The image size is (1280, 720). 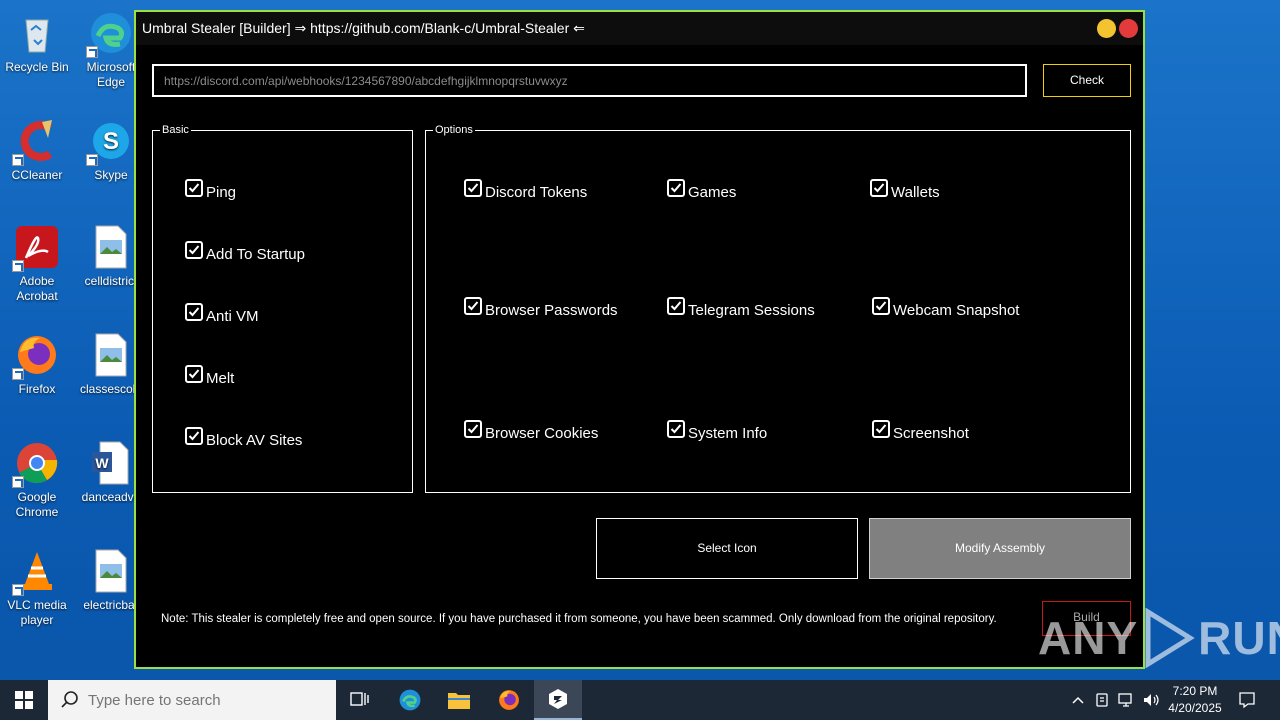 I want to click on ccleaner-icon, so click(x=36, y=142).